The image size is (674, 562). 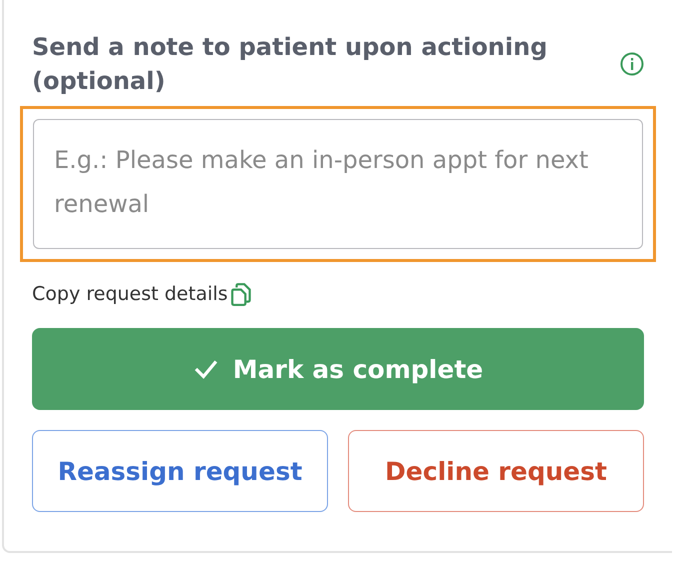 I want to click on field-label: Send a note to patient upon actioning (optional), so click(x=290, y=64).